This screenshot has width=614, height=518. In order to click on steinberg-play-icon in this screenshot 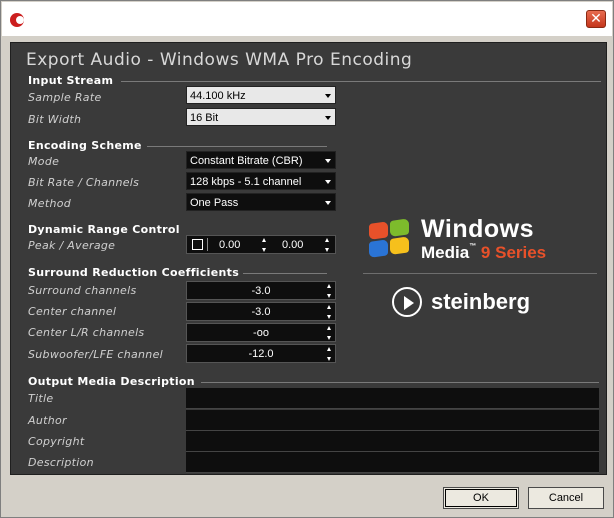, I will do `click(407, 302)`.